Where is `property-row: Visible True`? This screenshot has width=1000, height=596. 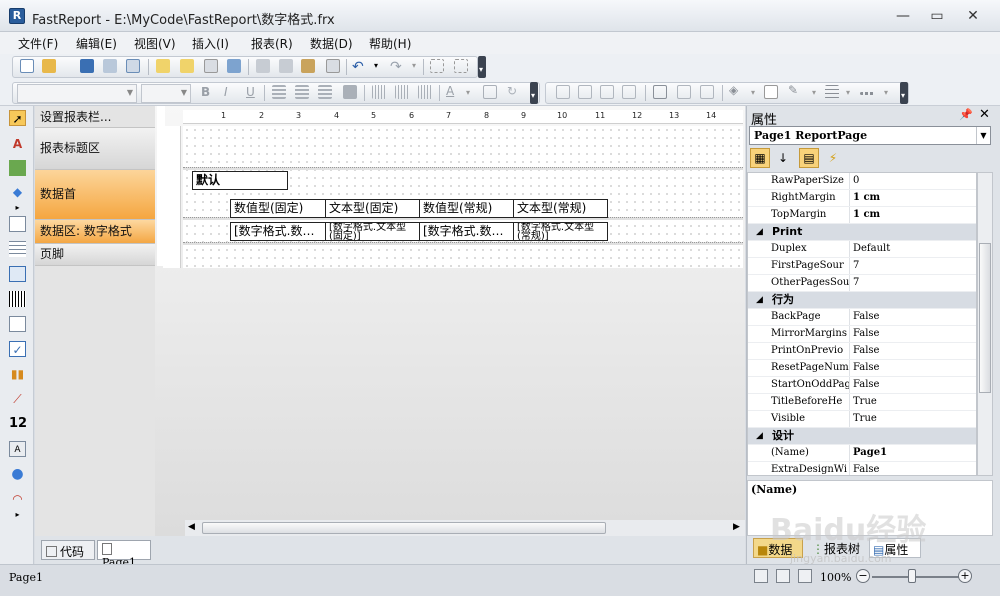 property-row: Visible True is located at coordinates (862, 419).